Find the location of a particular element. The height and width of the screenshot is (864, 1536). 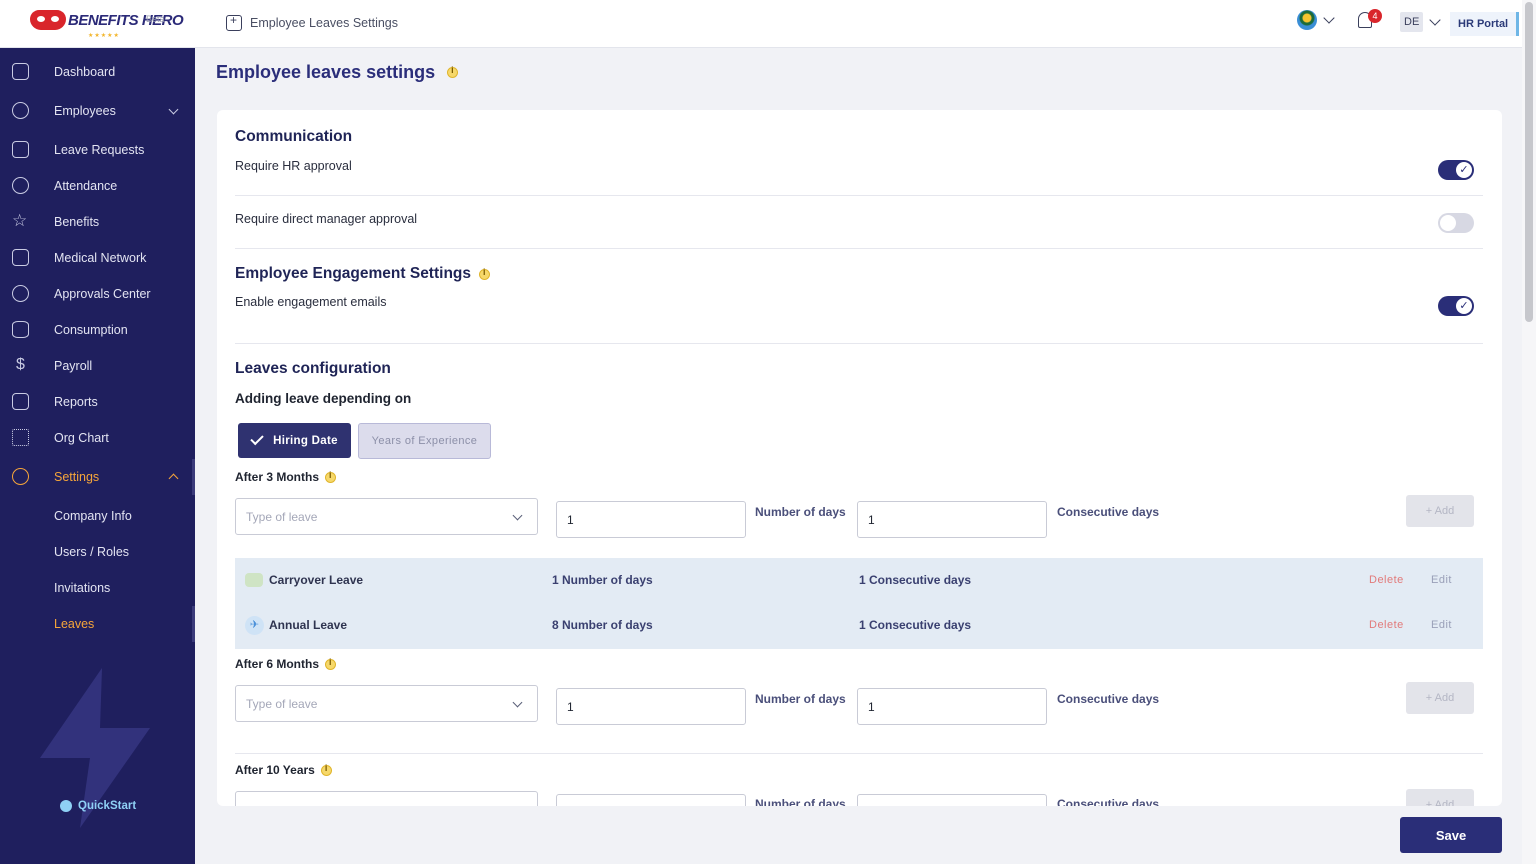

save-button: Save is located at coordinates (1451, 835).